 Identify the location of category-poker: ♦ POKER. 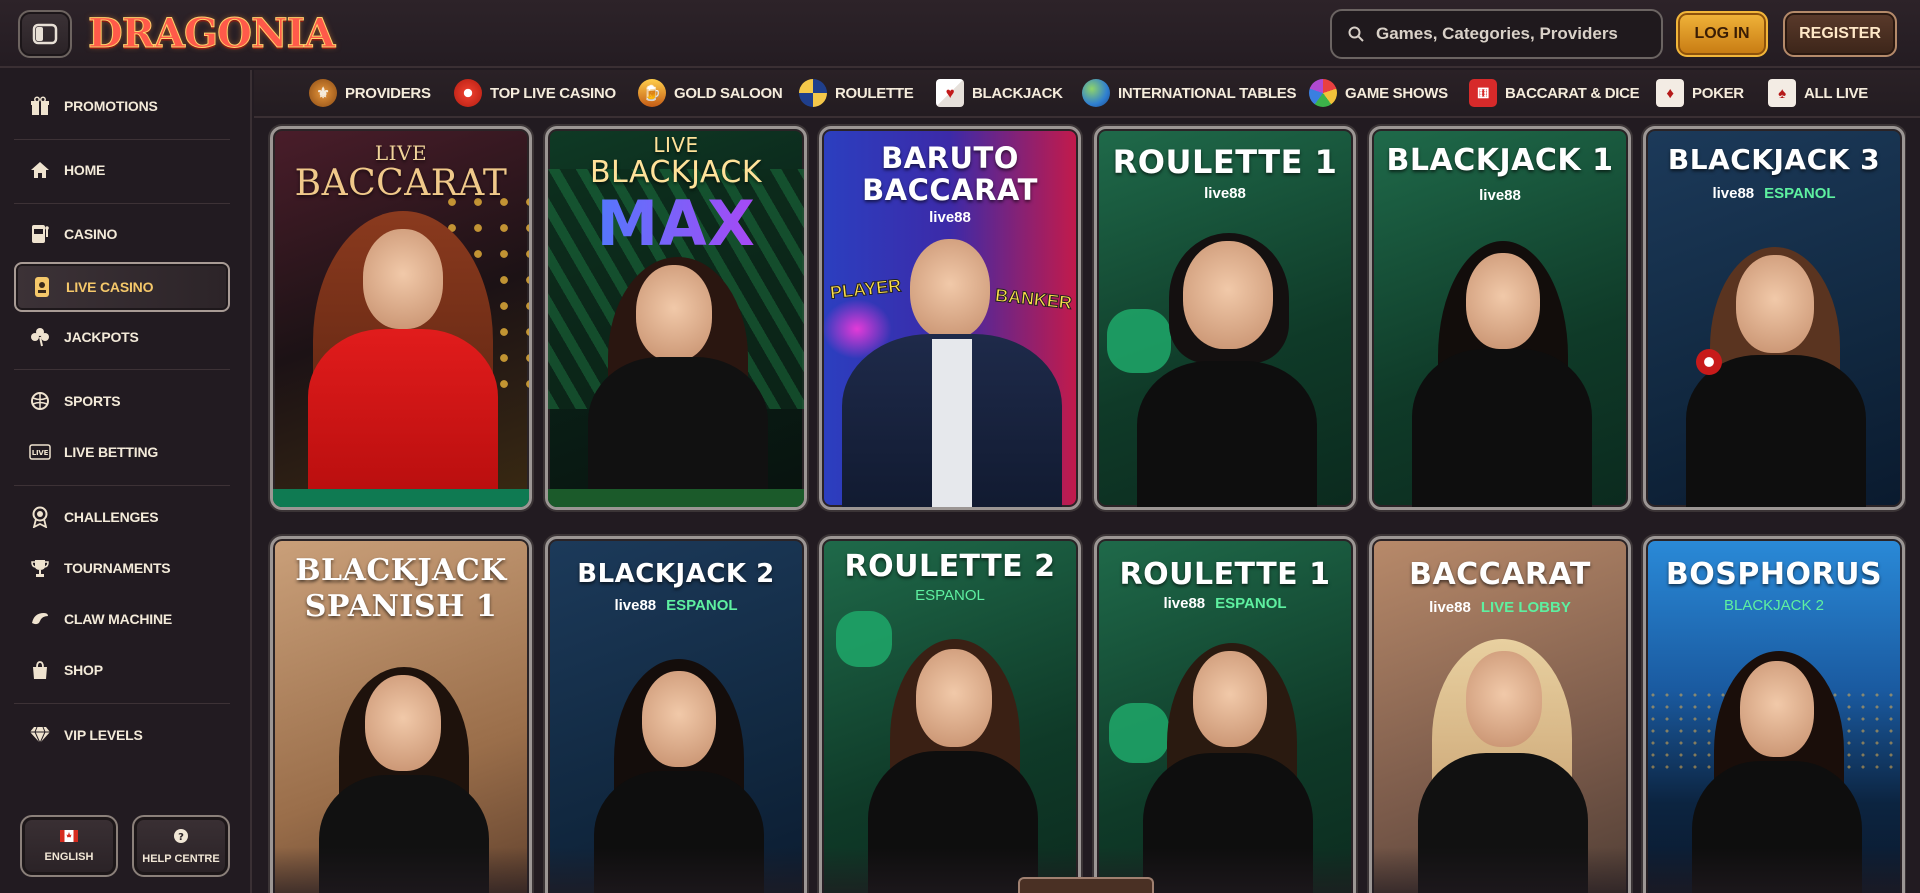
(1700, 93).